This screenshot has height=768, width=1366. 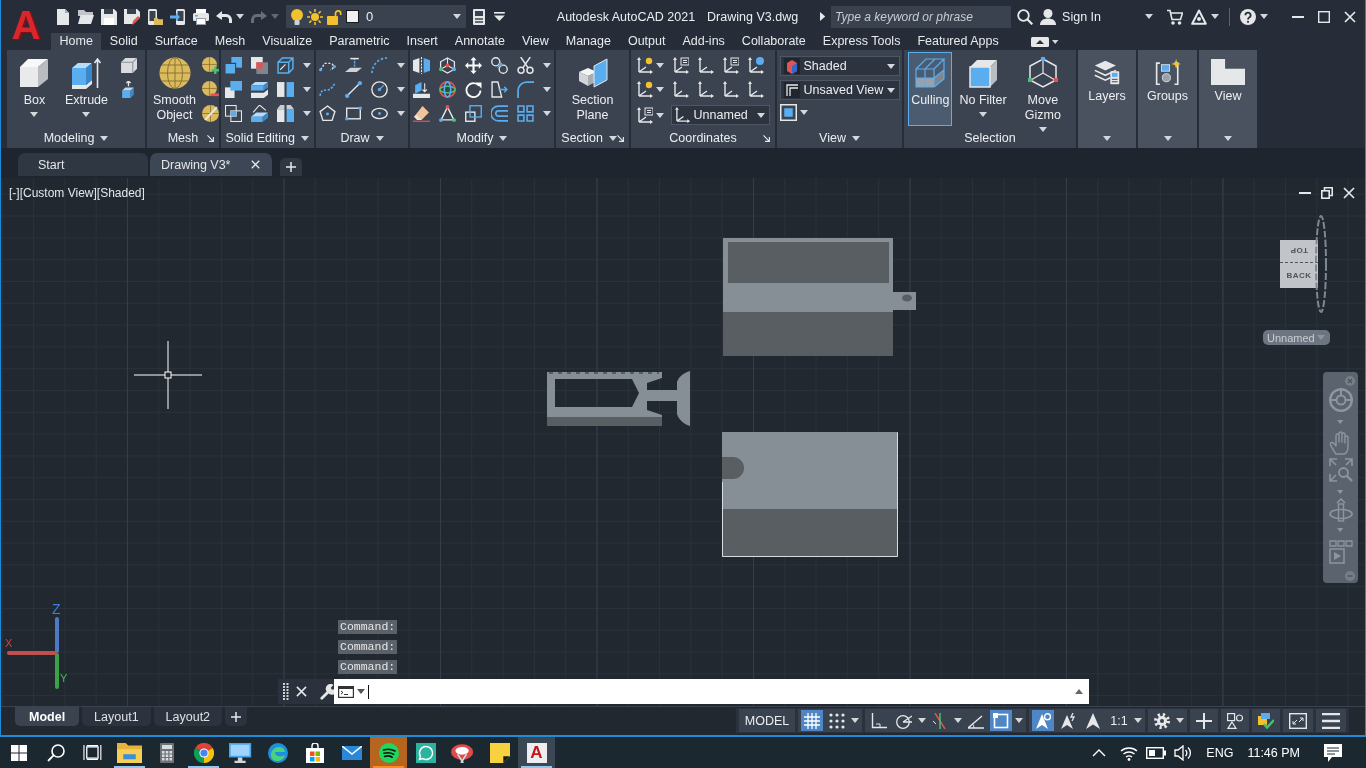 What do you see at coordinates (188, 716) in the screenshot?
I see `layout-tab: Layout2` at bounding box center [188, 716].